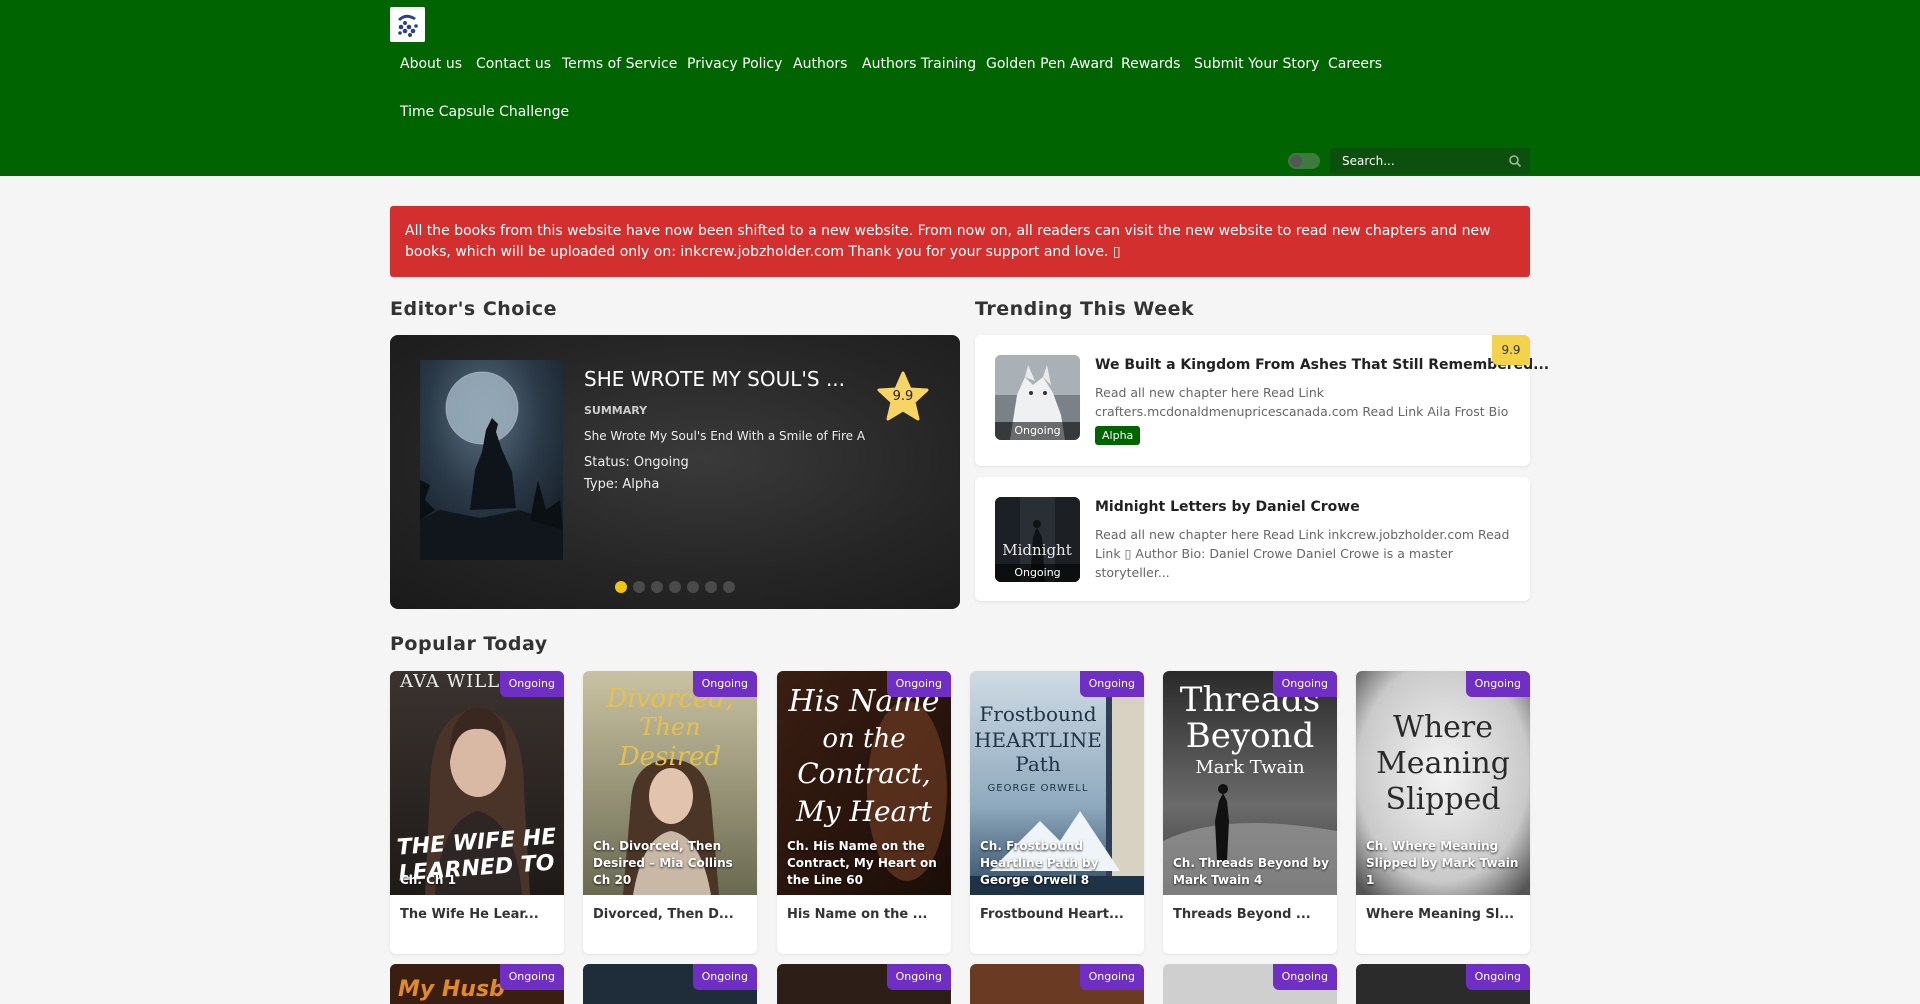  Describe the element at coordinates (1118, 435) in the screenshot. I see `genre-tag: Alpha` at that location.